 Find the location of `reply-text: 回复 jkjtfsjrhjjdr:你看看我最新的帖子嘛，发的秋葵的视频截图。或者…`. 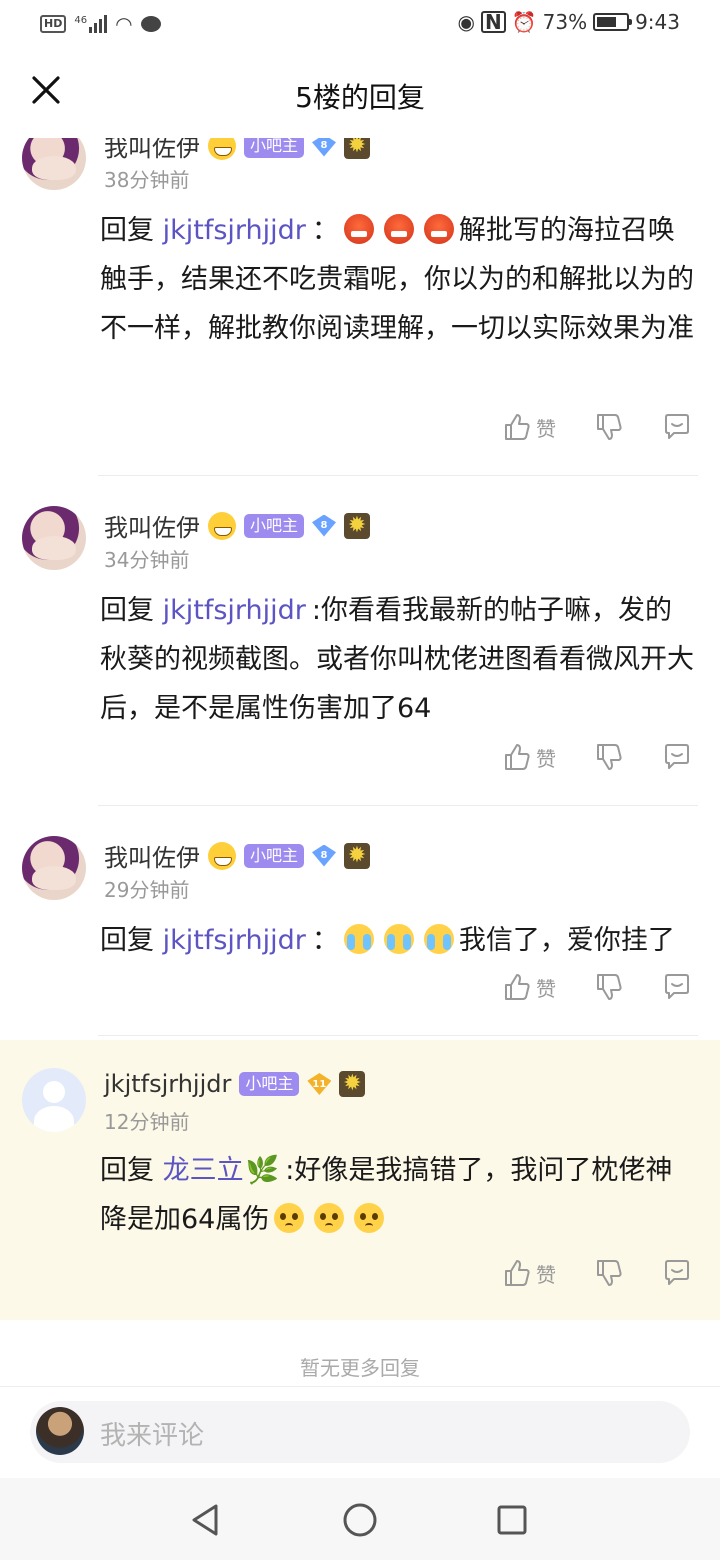

reply-text: 回复 jkjtfsjrhjjdr:你看看我最新的帖子嘛，发的秋葵的视频截图。或者… is located at coordinates (398, 659).